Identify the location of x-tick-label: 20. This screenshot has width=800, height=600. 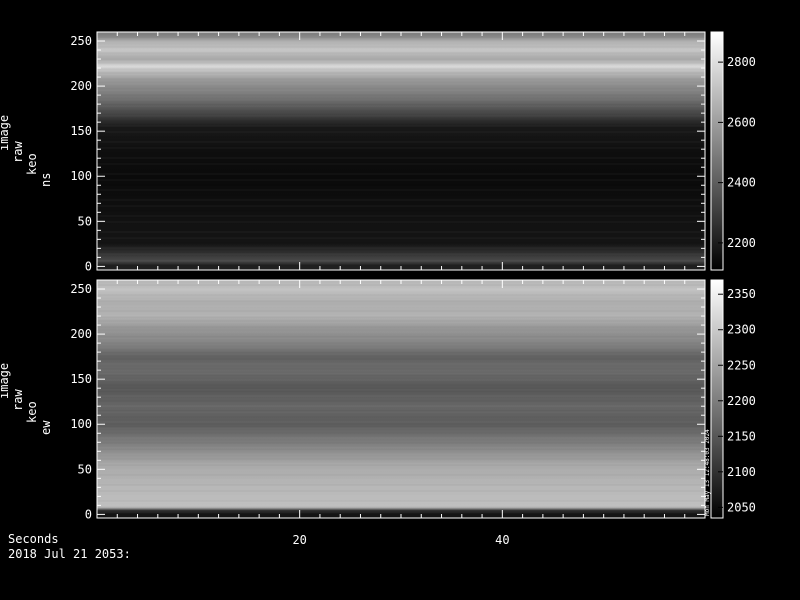
(299, 540).